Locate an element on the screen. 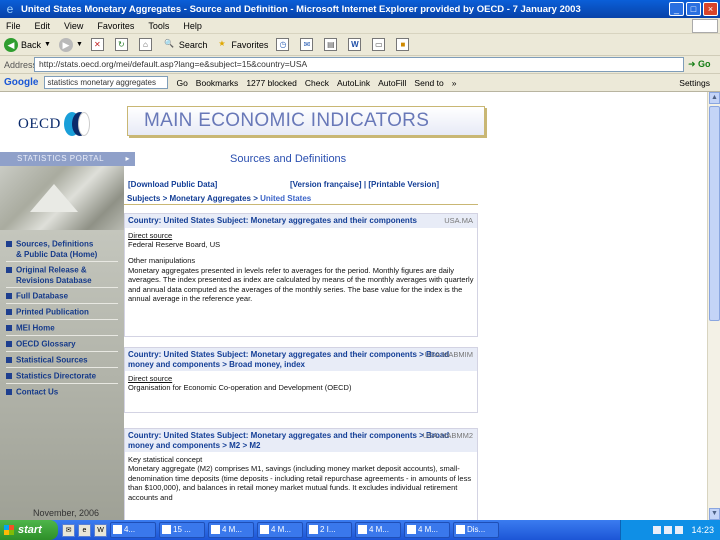 This screenshot has width=720, height=540. menu-edit: Edit is located at coordinates (43, 26).